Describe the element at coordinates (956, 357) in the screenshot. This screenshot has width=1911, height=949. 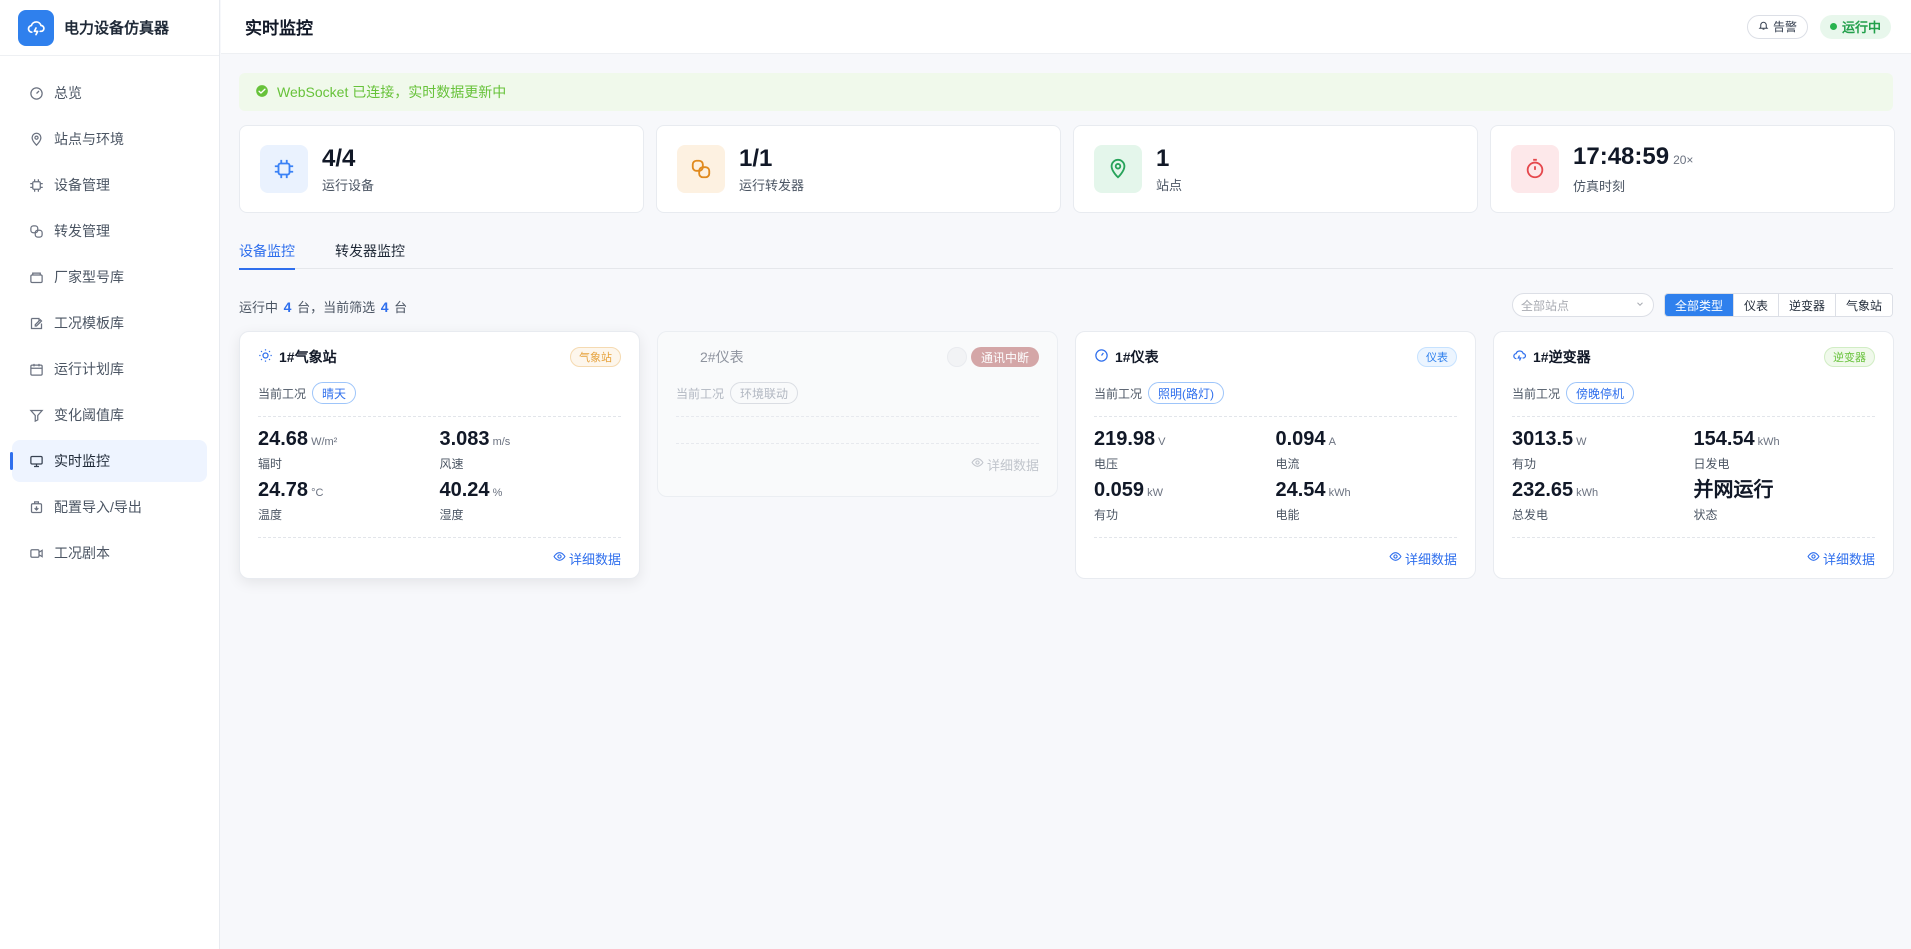
I see `device-toggle` at that location.